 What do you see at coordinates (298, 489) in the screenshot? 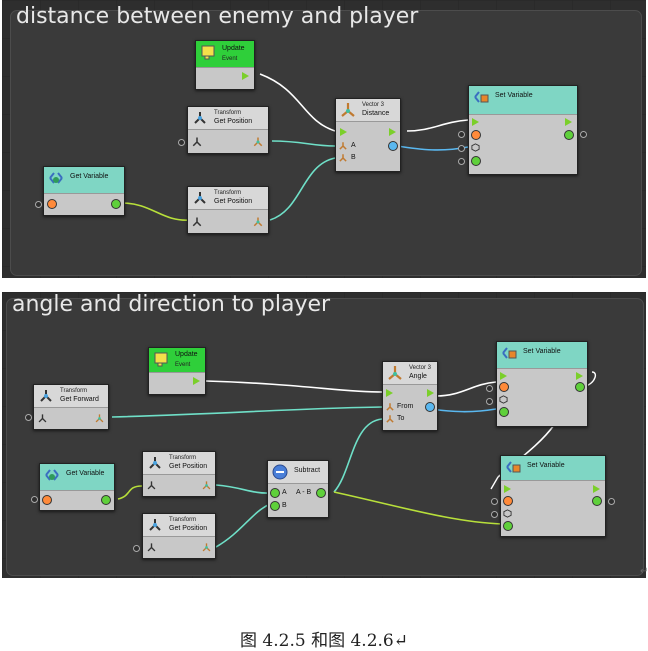
I see `subtract-node: Subtract A A - B B` at bounding box center [298, 489].